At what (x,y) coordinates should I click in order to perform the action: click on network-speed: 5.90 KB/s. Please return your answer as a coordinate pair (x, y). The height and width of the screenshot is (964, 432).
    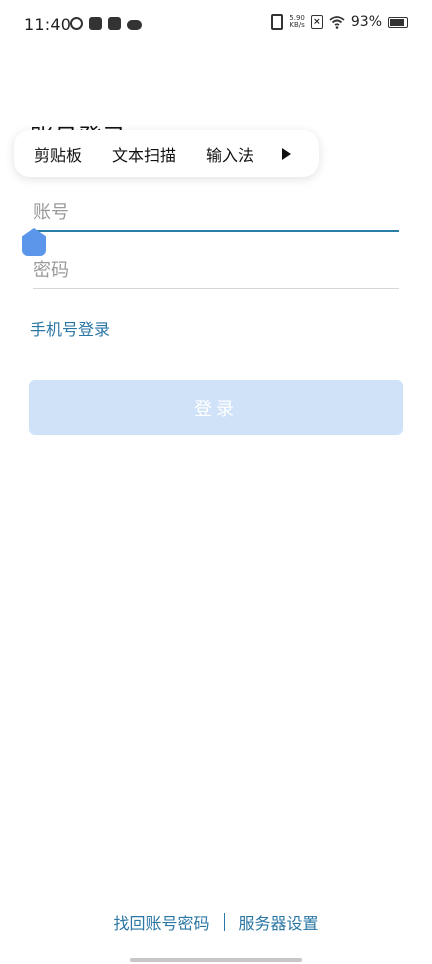
    Looking at the image, I should click on (297, 22).